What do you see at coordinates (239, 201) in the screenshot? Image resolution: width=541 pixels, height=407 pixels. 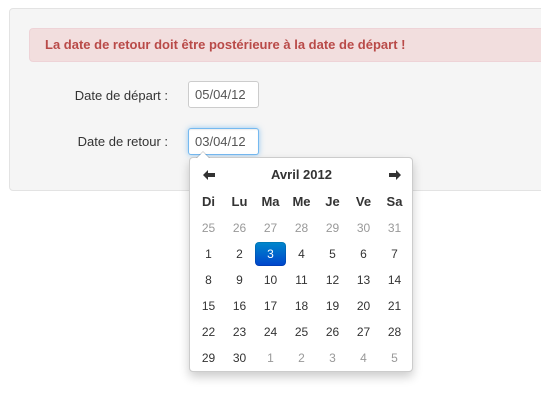 I see `weekday-header: Lu` at bounding box center [239, 201].